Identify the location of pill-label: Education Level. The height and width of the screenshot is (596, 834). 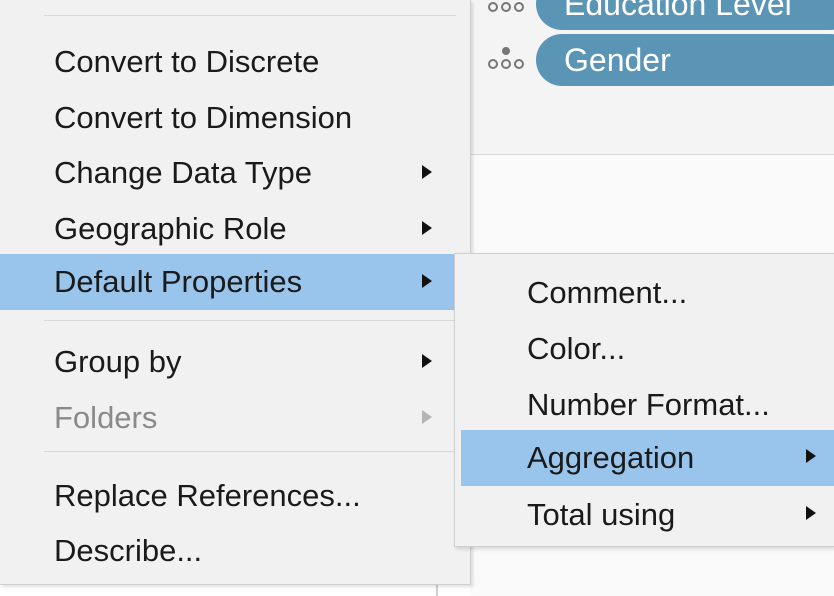
(678, 11).